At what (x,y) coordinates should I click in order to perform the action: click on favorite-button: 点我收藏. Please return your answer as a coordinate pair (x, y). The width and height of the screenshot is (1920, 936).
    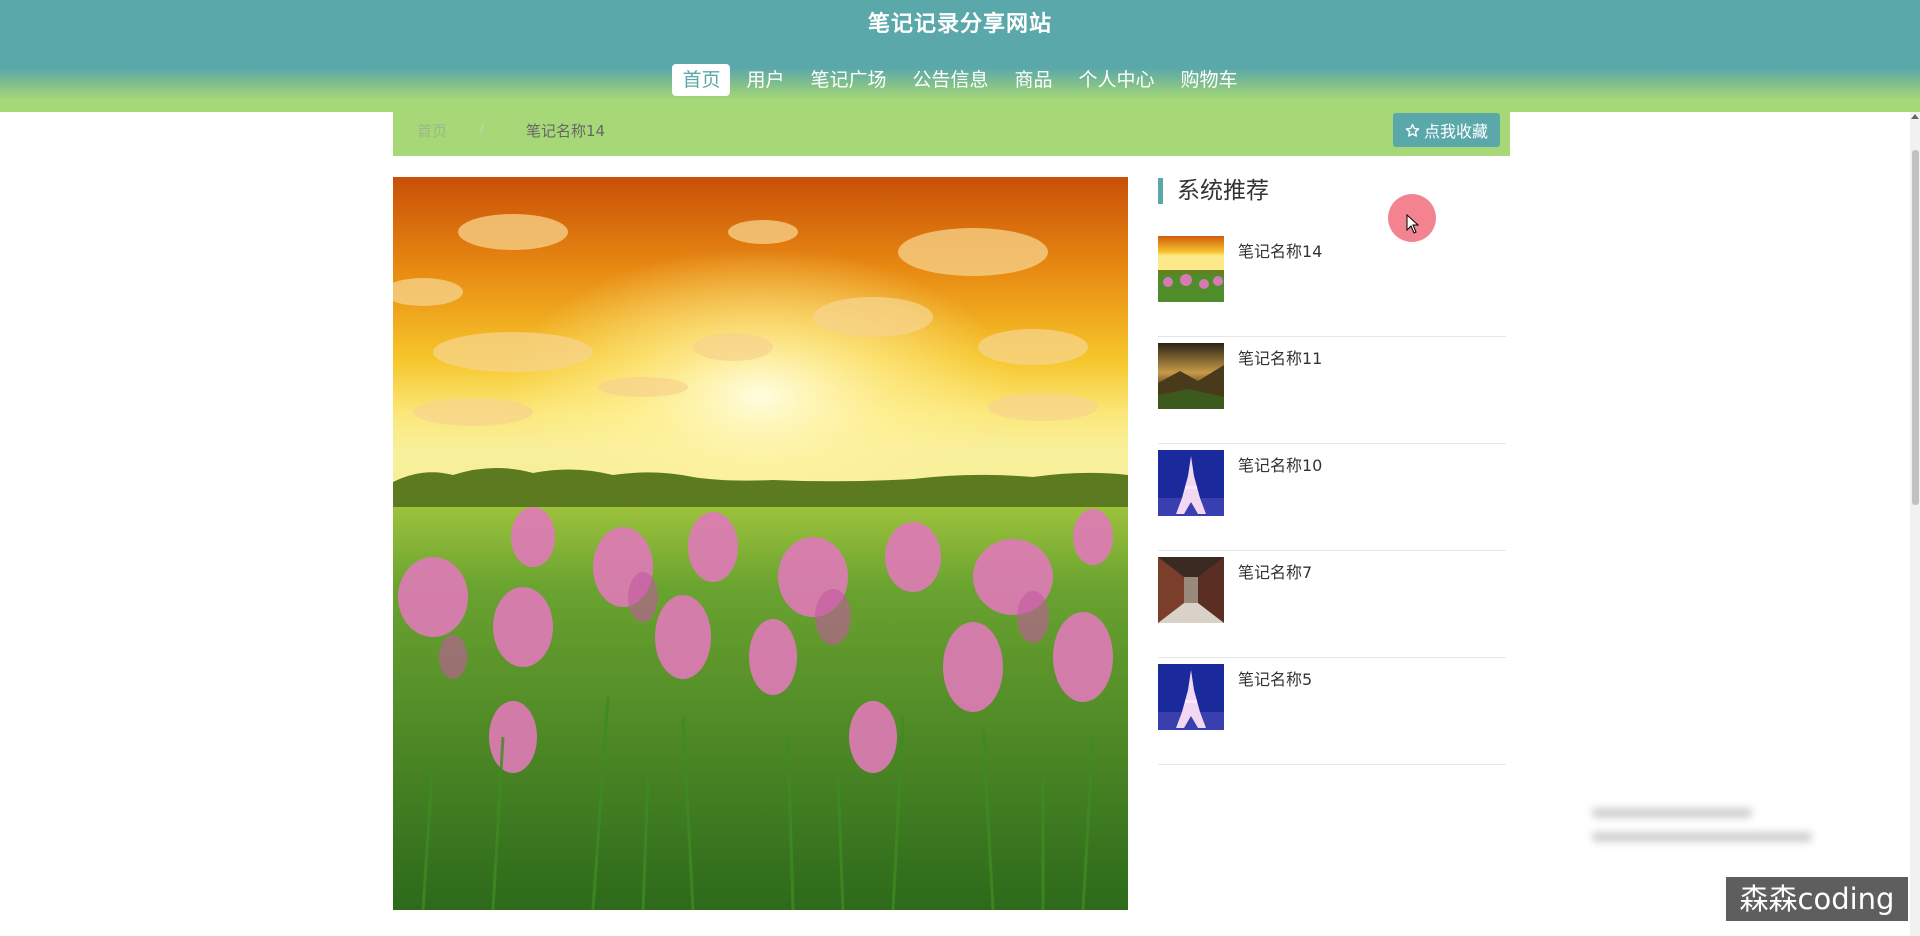
    Looking at the image, I should click on (1446, 130).